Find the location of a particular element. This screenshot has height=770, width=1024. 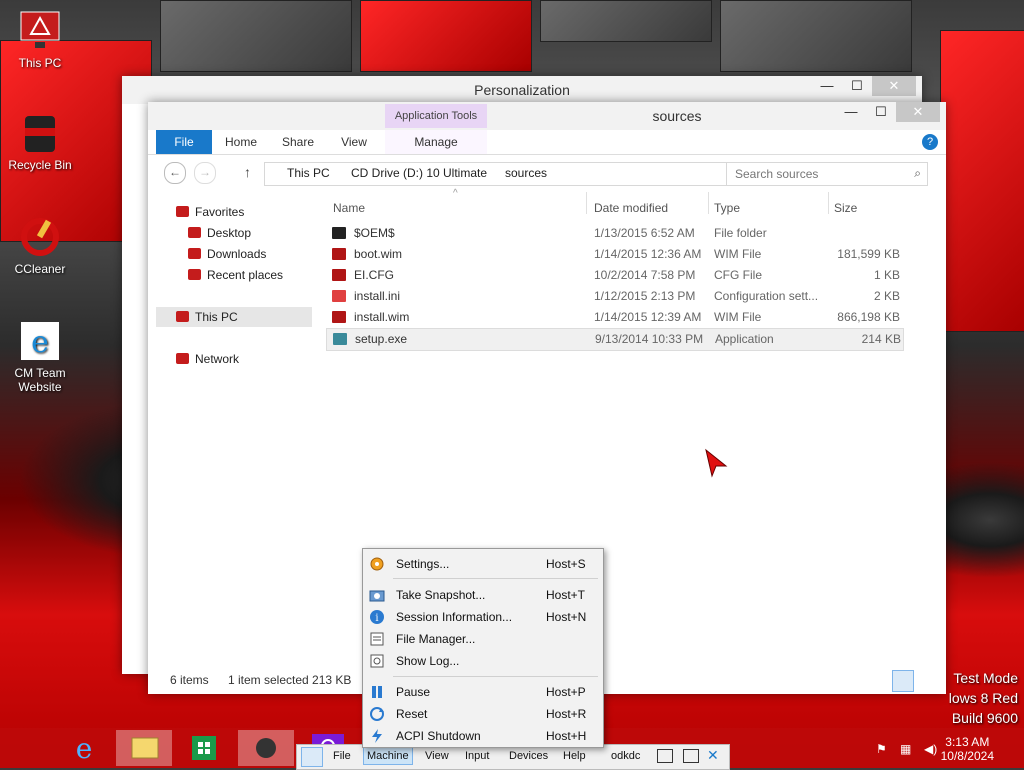

table-row: EI.CFG 10/2/2014 7:58 PM CFG File 1 KB is located at coordinates (614, 275).